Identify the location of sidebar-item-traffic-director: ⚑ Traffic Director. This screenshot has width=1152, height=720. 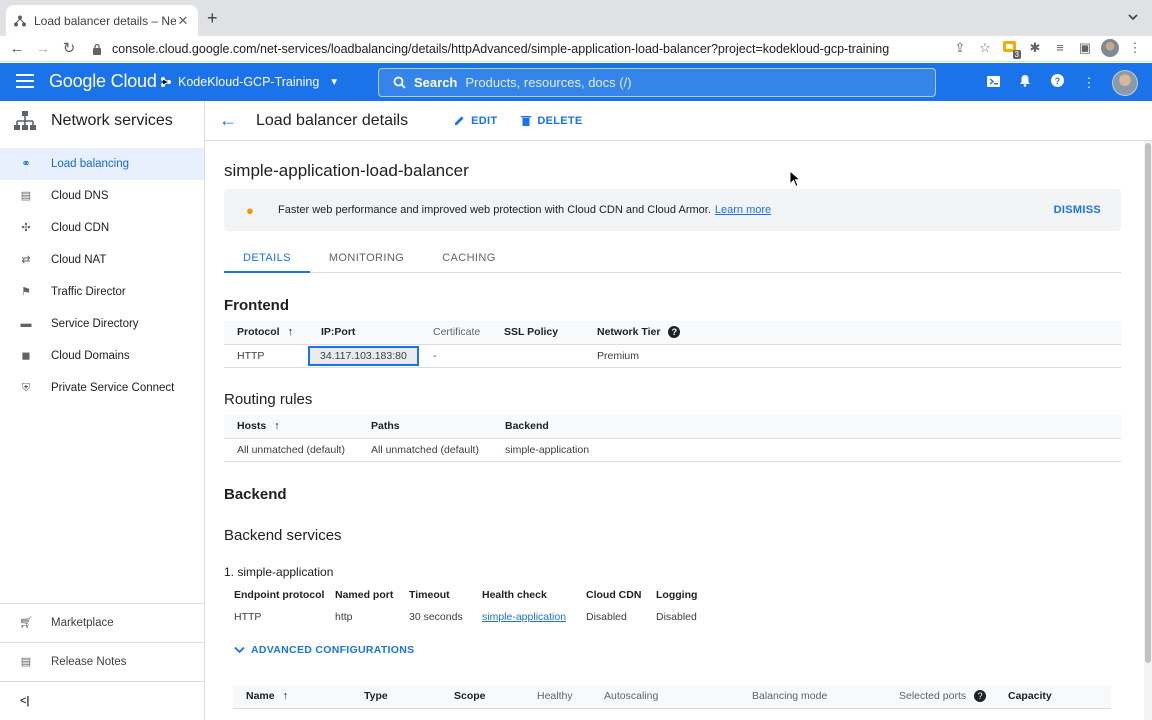
(102, 292).